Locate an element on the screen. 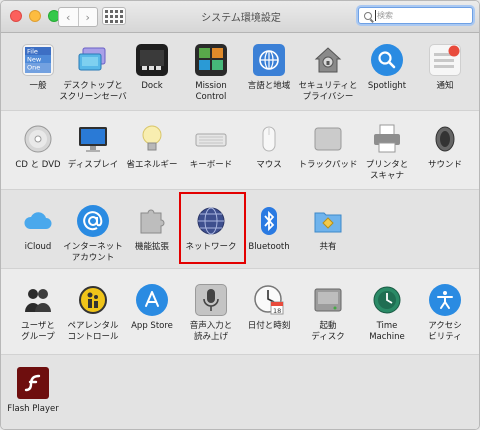 The height and width of the screenshot is (430, 480). pref-printers-scanners: プリンタと スキャナ is located at coordinates (387, 159).